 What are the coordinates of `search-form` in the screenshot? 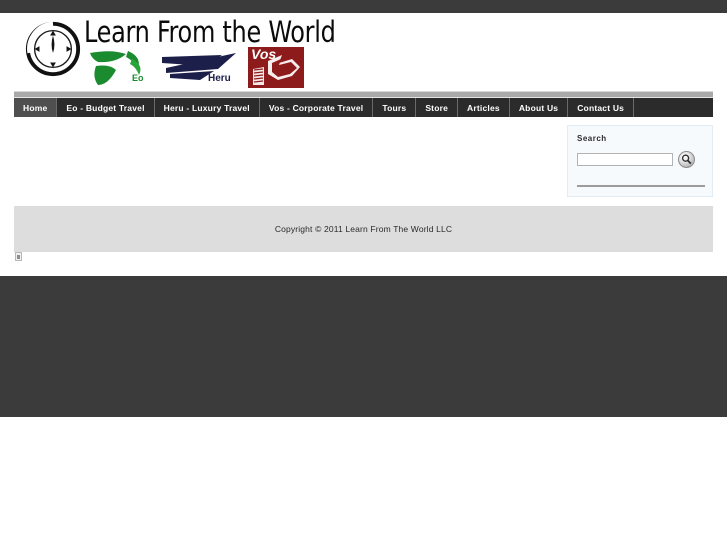 It's located at (641, 160).